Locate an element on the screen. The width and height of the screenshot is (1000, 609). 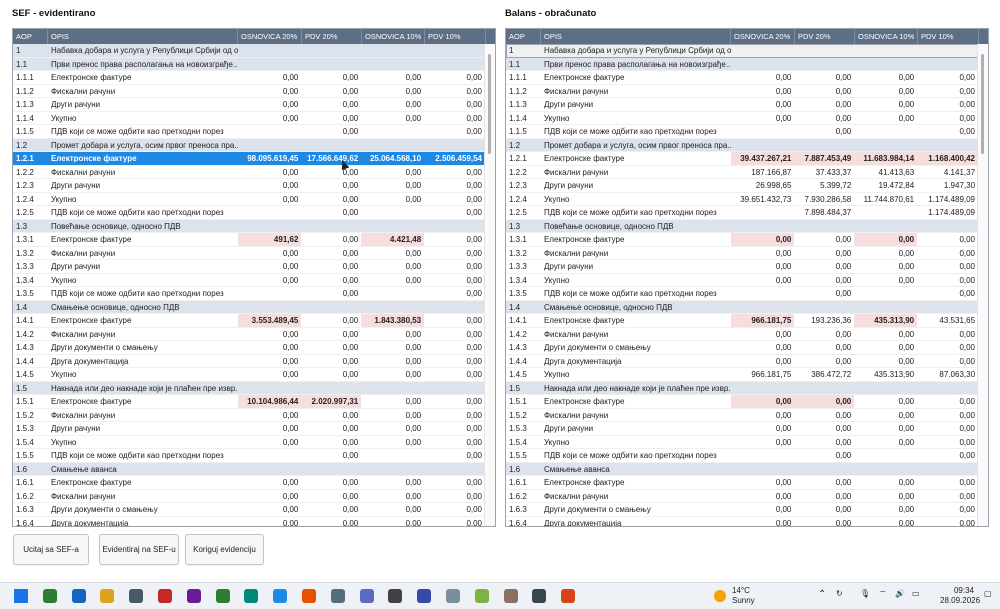
microphone-icon: 🎙 is located at coordinates (865, 593).